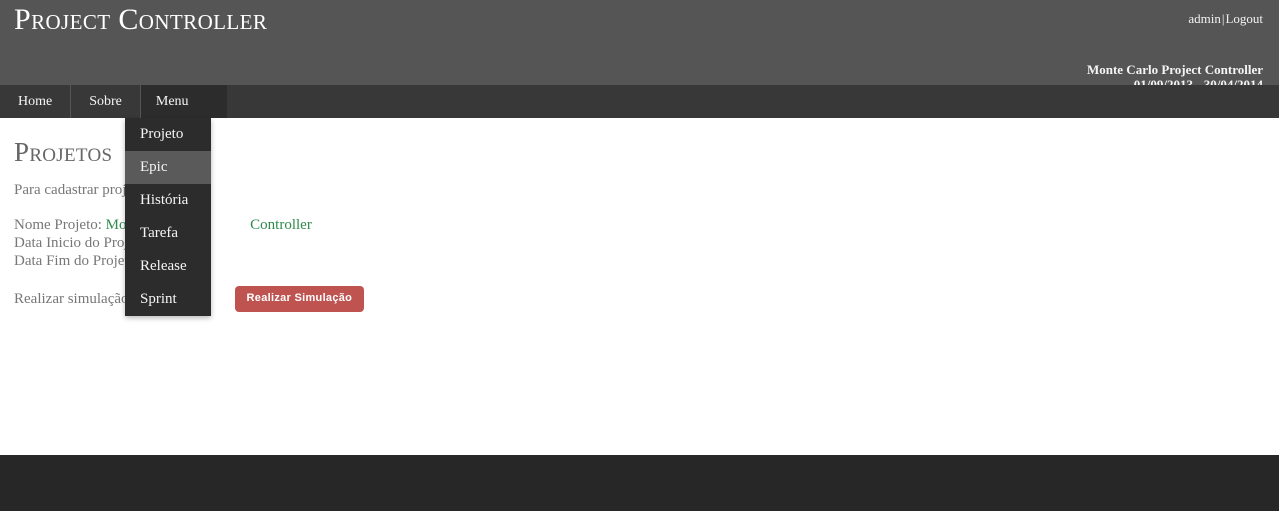  What do you see at coordinates (639, 483) in the screenshot?
I see `page-footer` at bounding box center [639, 483].